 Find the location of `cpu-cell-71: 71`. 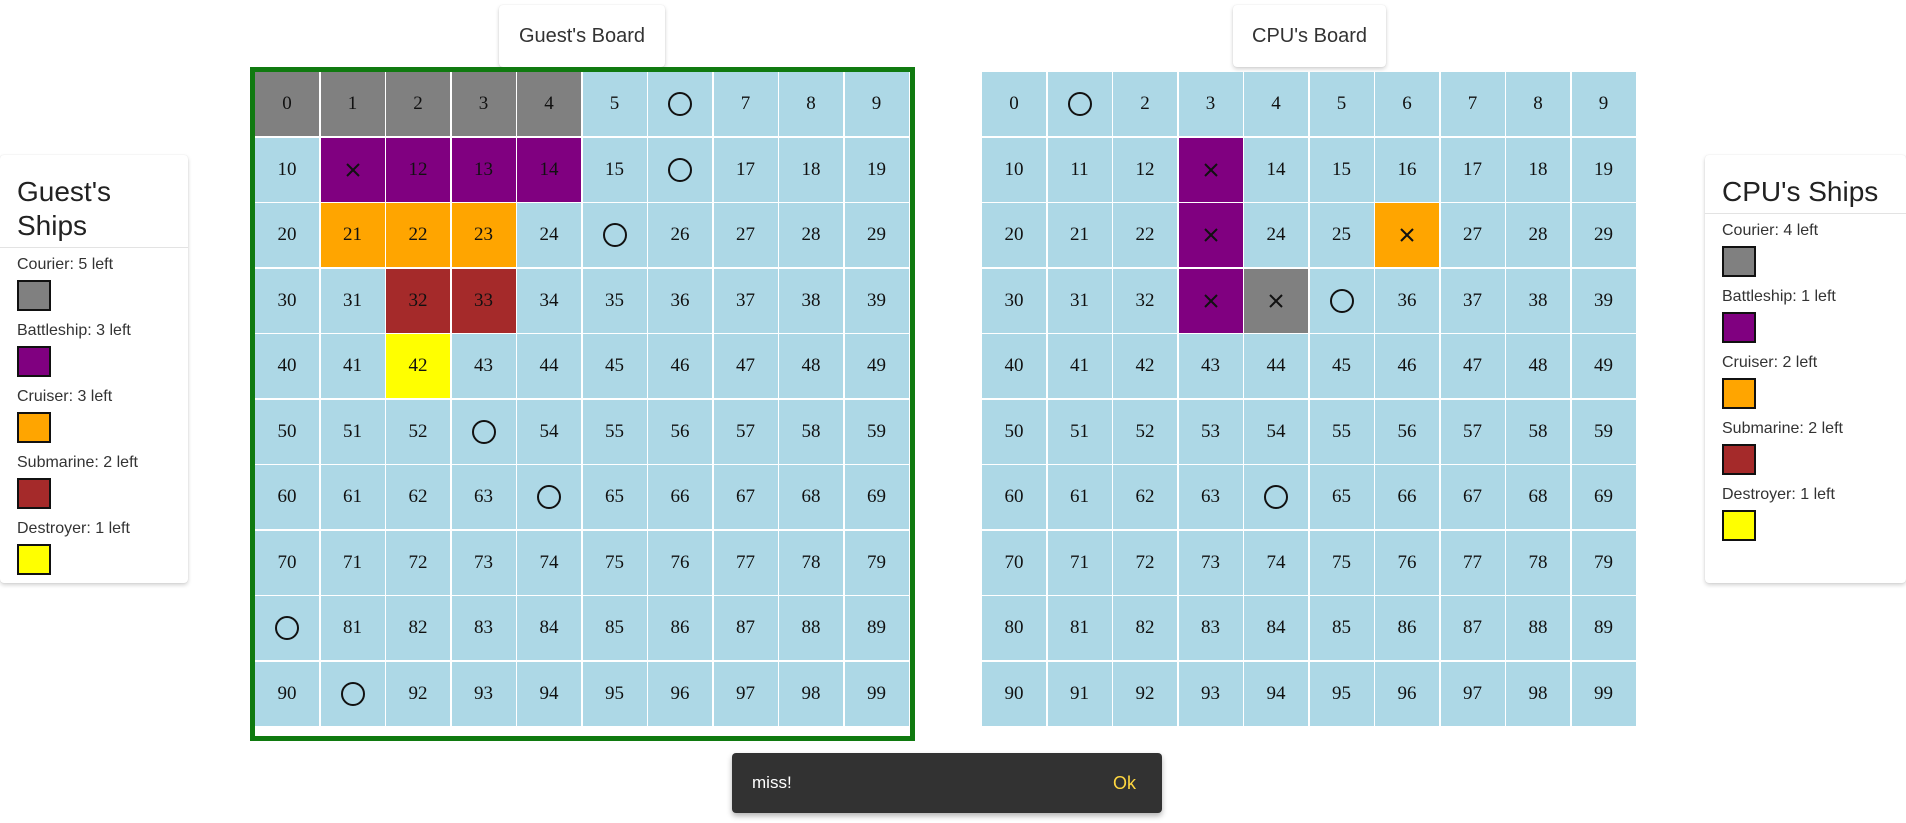

cpu-cell-71: 71 is located at coordinates (1079, 562).